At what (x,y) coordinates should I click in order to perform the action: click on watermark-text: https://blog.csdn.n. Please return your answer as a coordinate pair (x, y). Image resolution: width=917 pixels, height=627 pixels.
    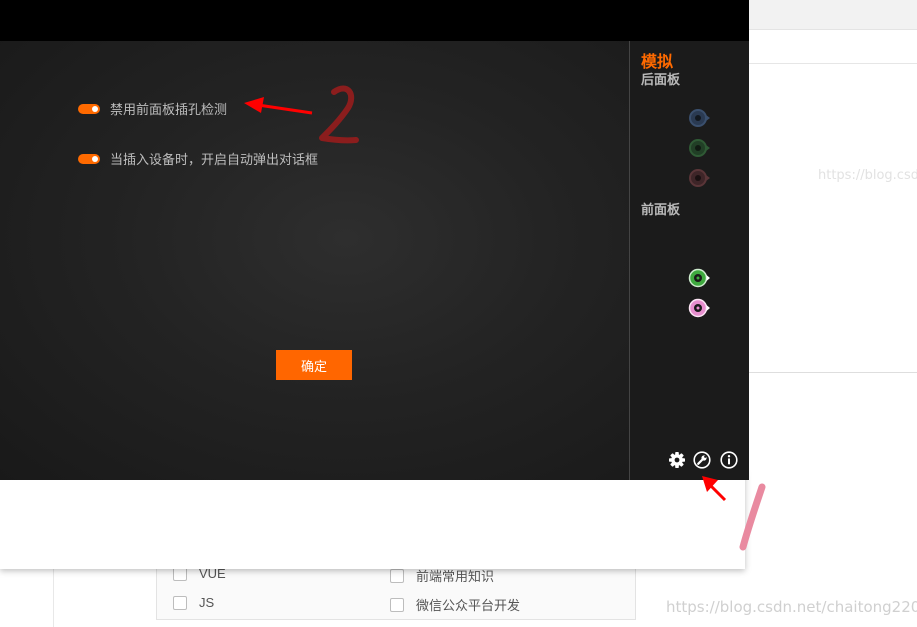
    Looking at the image, I should click on (867, 175).